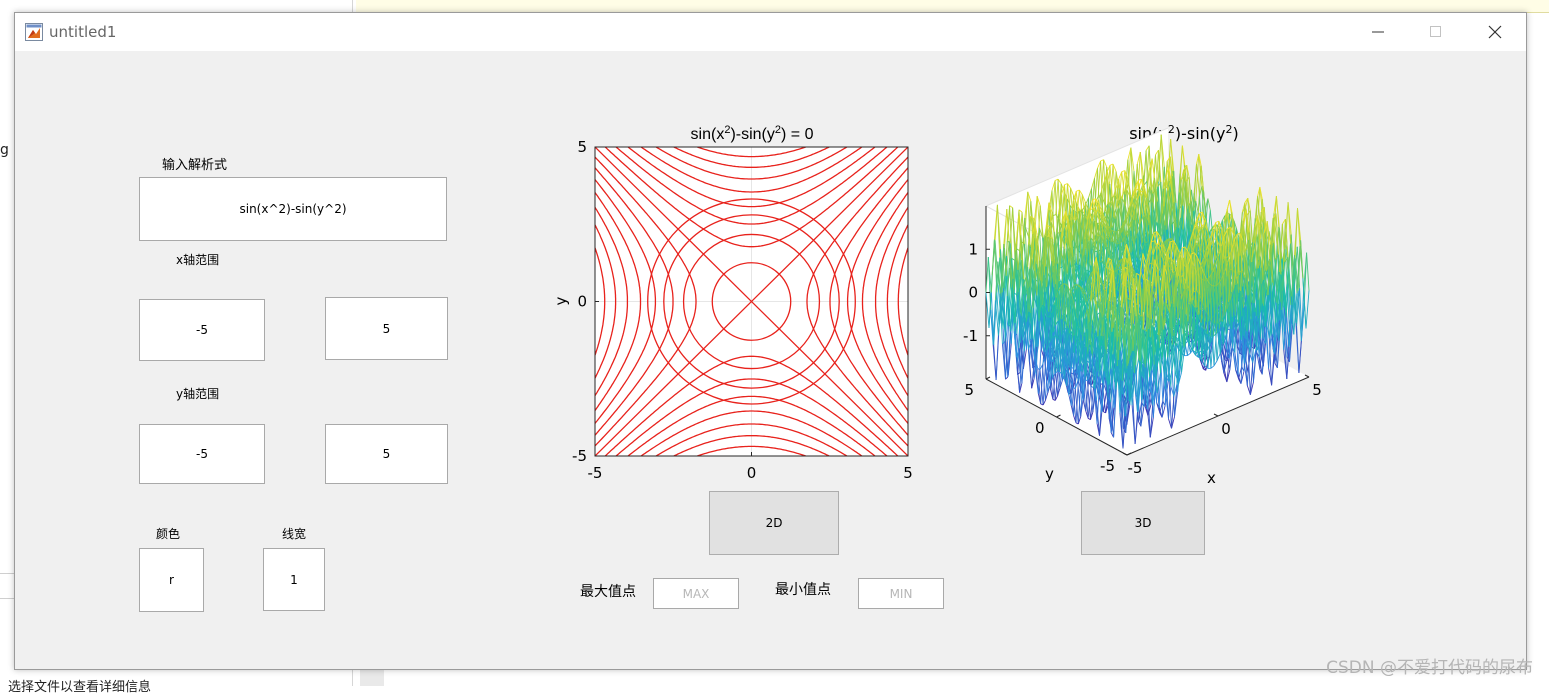 The width and height of the screenshot is (1549, 695). Describe the element at coordinates (372, 678) in the screenshot. I see `background-scrollbar` at that location.